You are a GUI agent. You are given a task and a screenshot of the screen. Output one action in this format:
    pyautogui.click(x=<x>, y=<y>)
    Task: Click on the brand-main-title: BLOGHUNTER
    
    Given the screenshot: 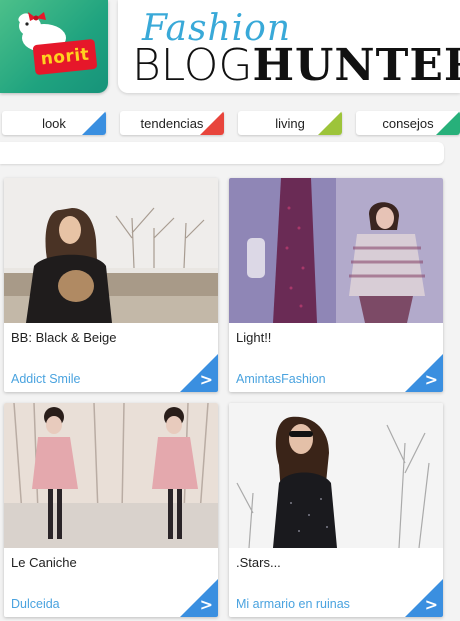 What is the action you would take?
    pyautogui.click(x=296, y=66)
    